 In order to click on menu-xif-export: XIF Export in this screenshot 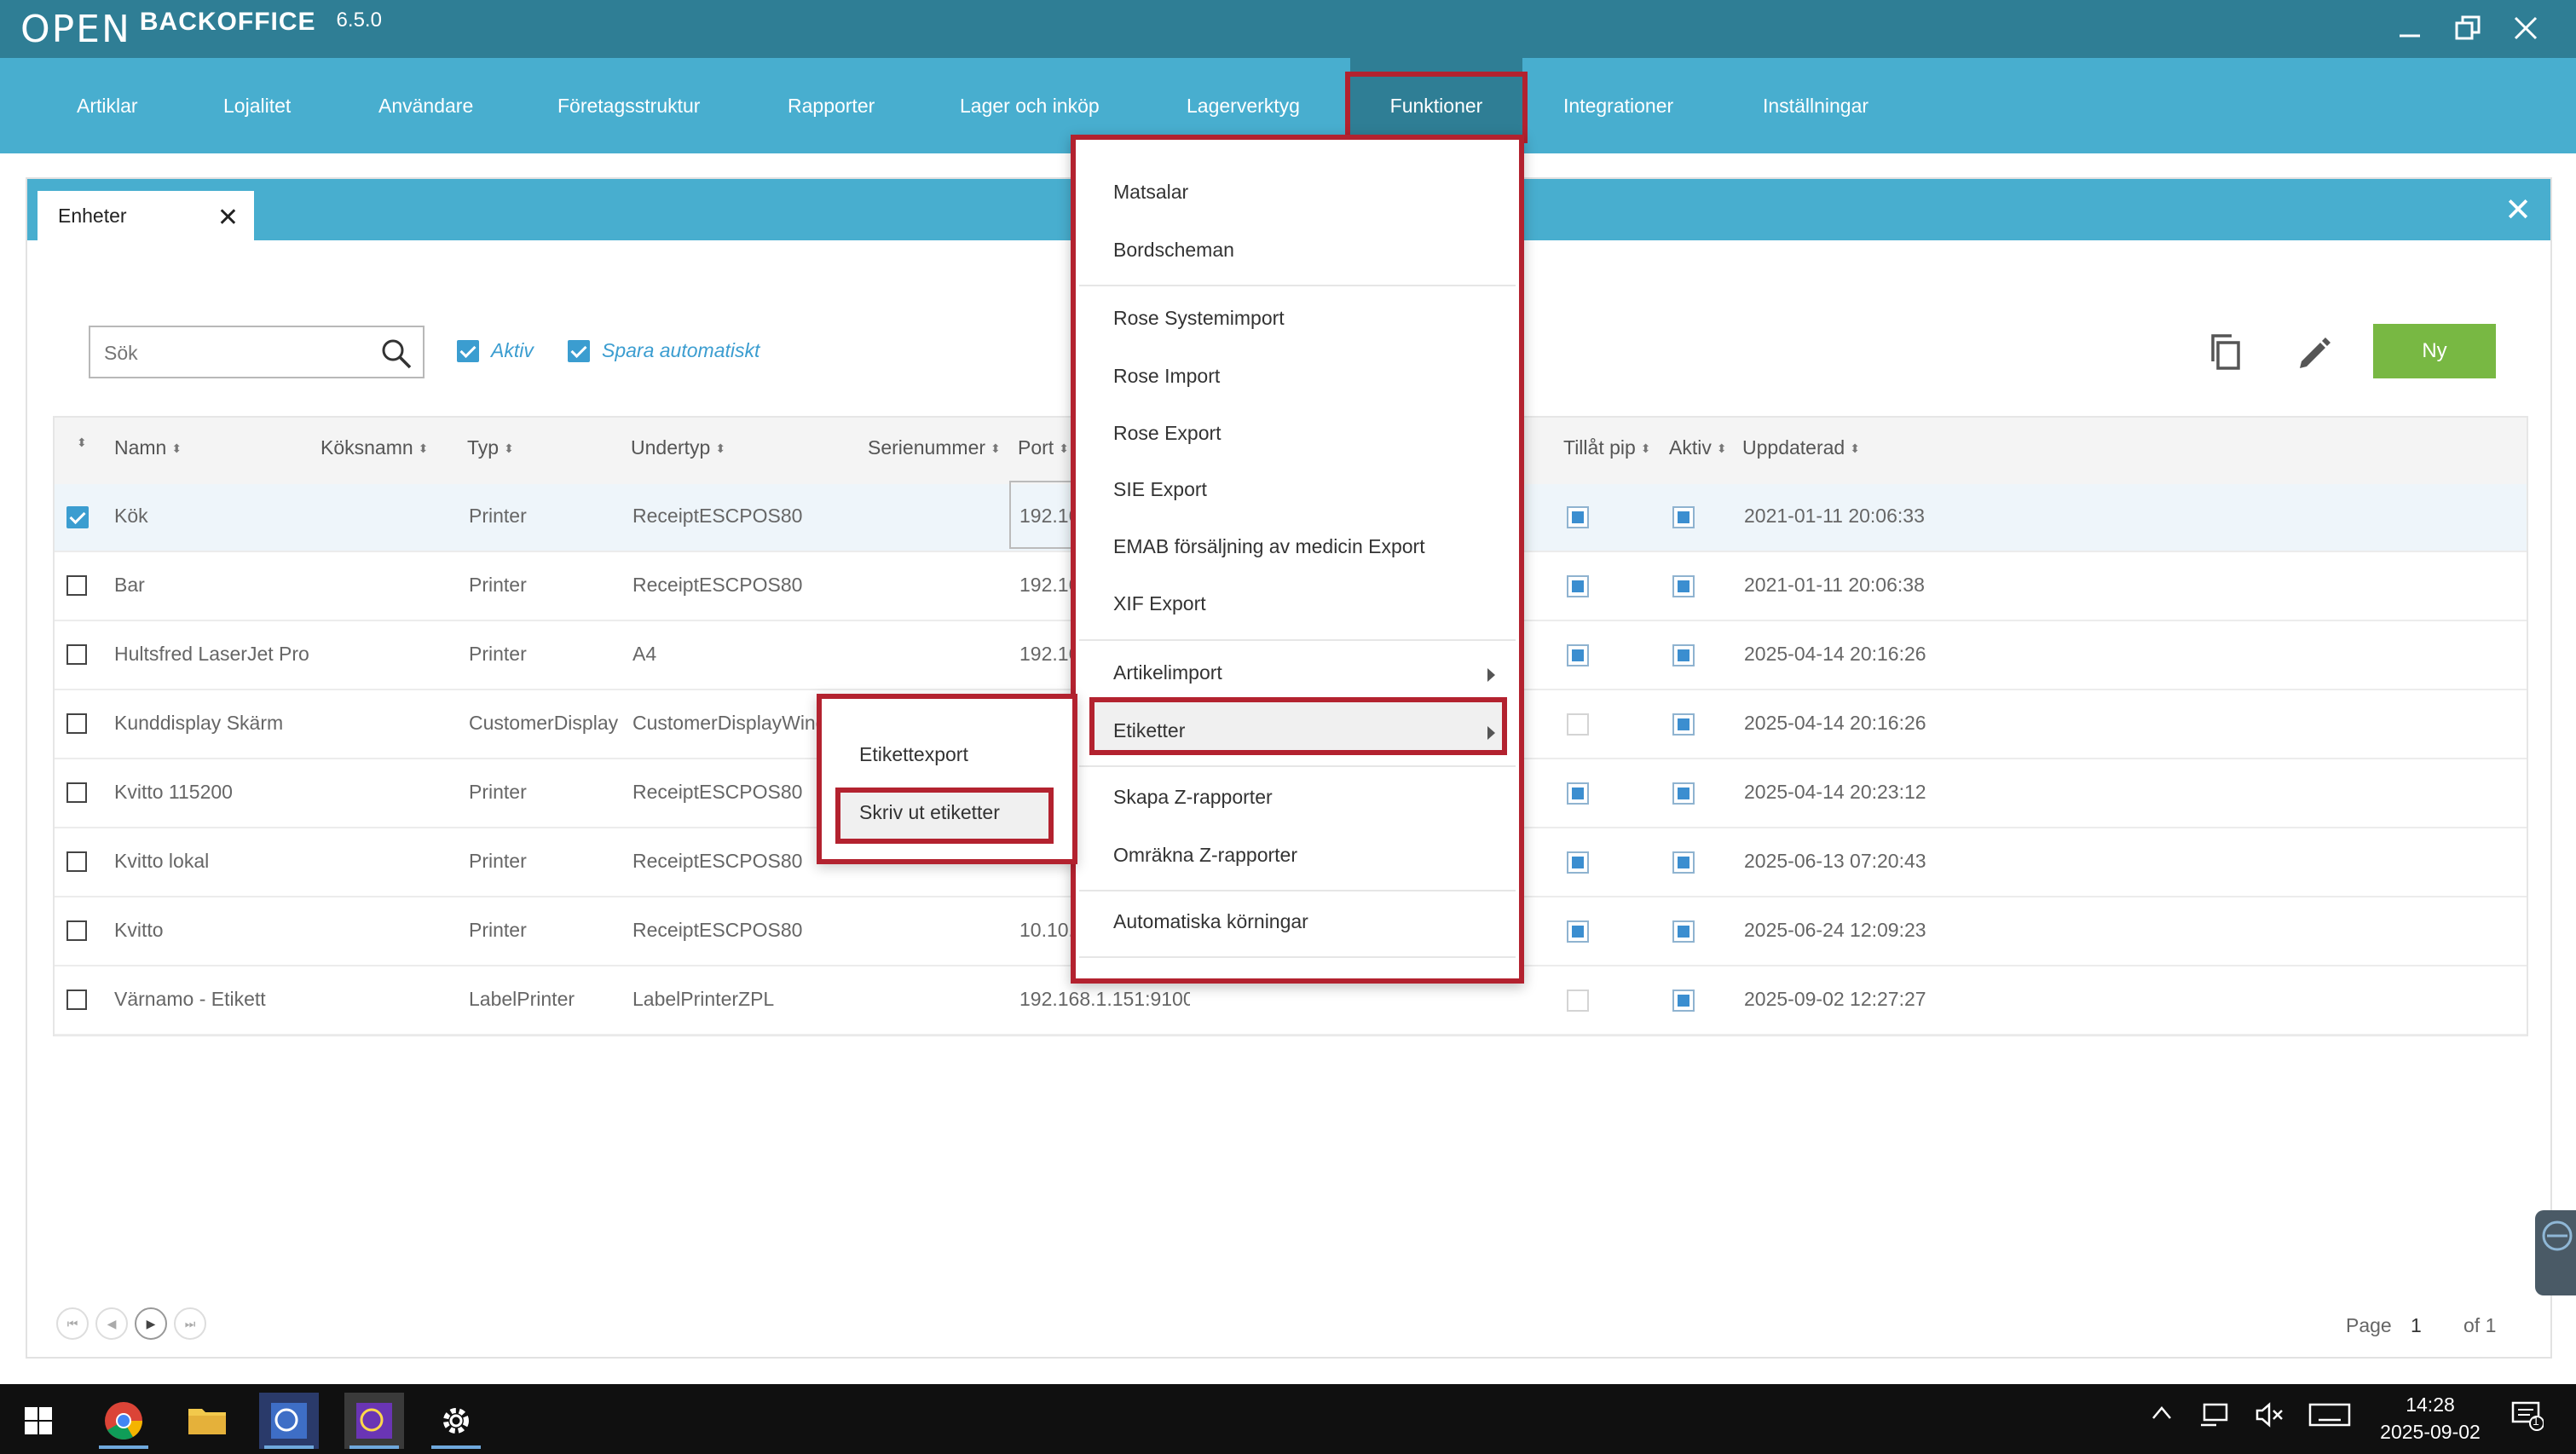, I will do `click(1159, 603)`.